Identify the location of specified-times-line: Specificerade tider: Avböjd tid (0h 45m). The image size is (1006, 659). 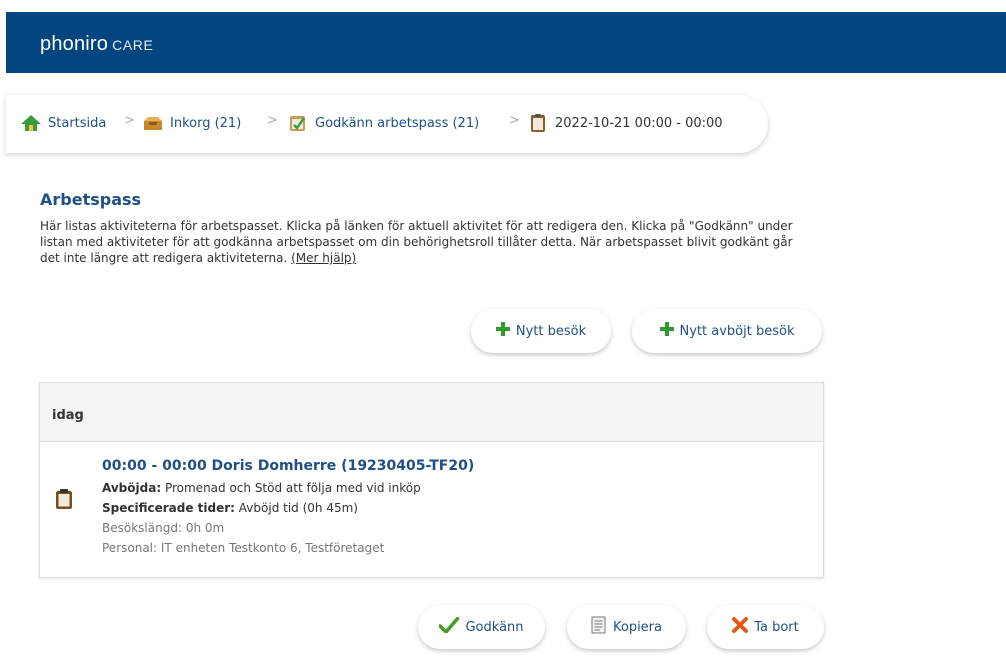
(230, 508).